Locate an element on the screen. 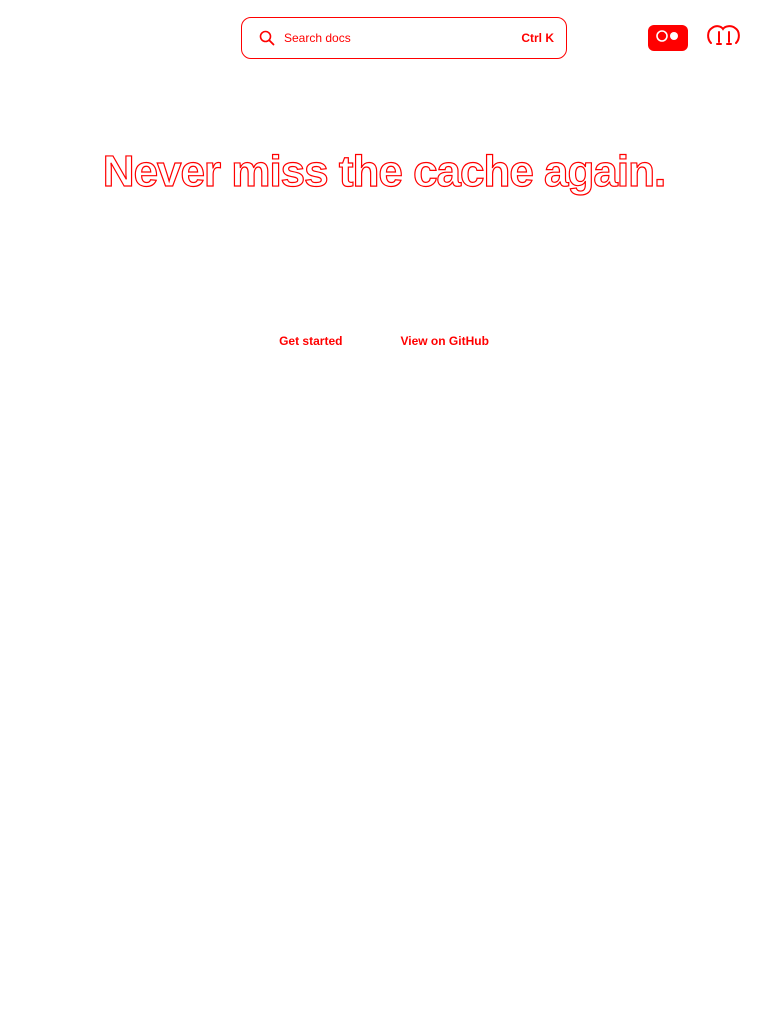 The height and width of the screenshot is (1024, 768). view-on-github-button: View on GitHub is located at coordinates (444, 341).